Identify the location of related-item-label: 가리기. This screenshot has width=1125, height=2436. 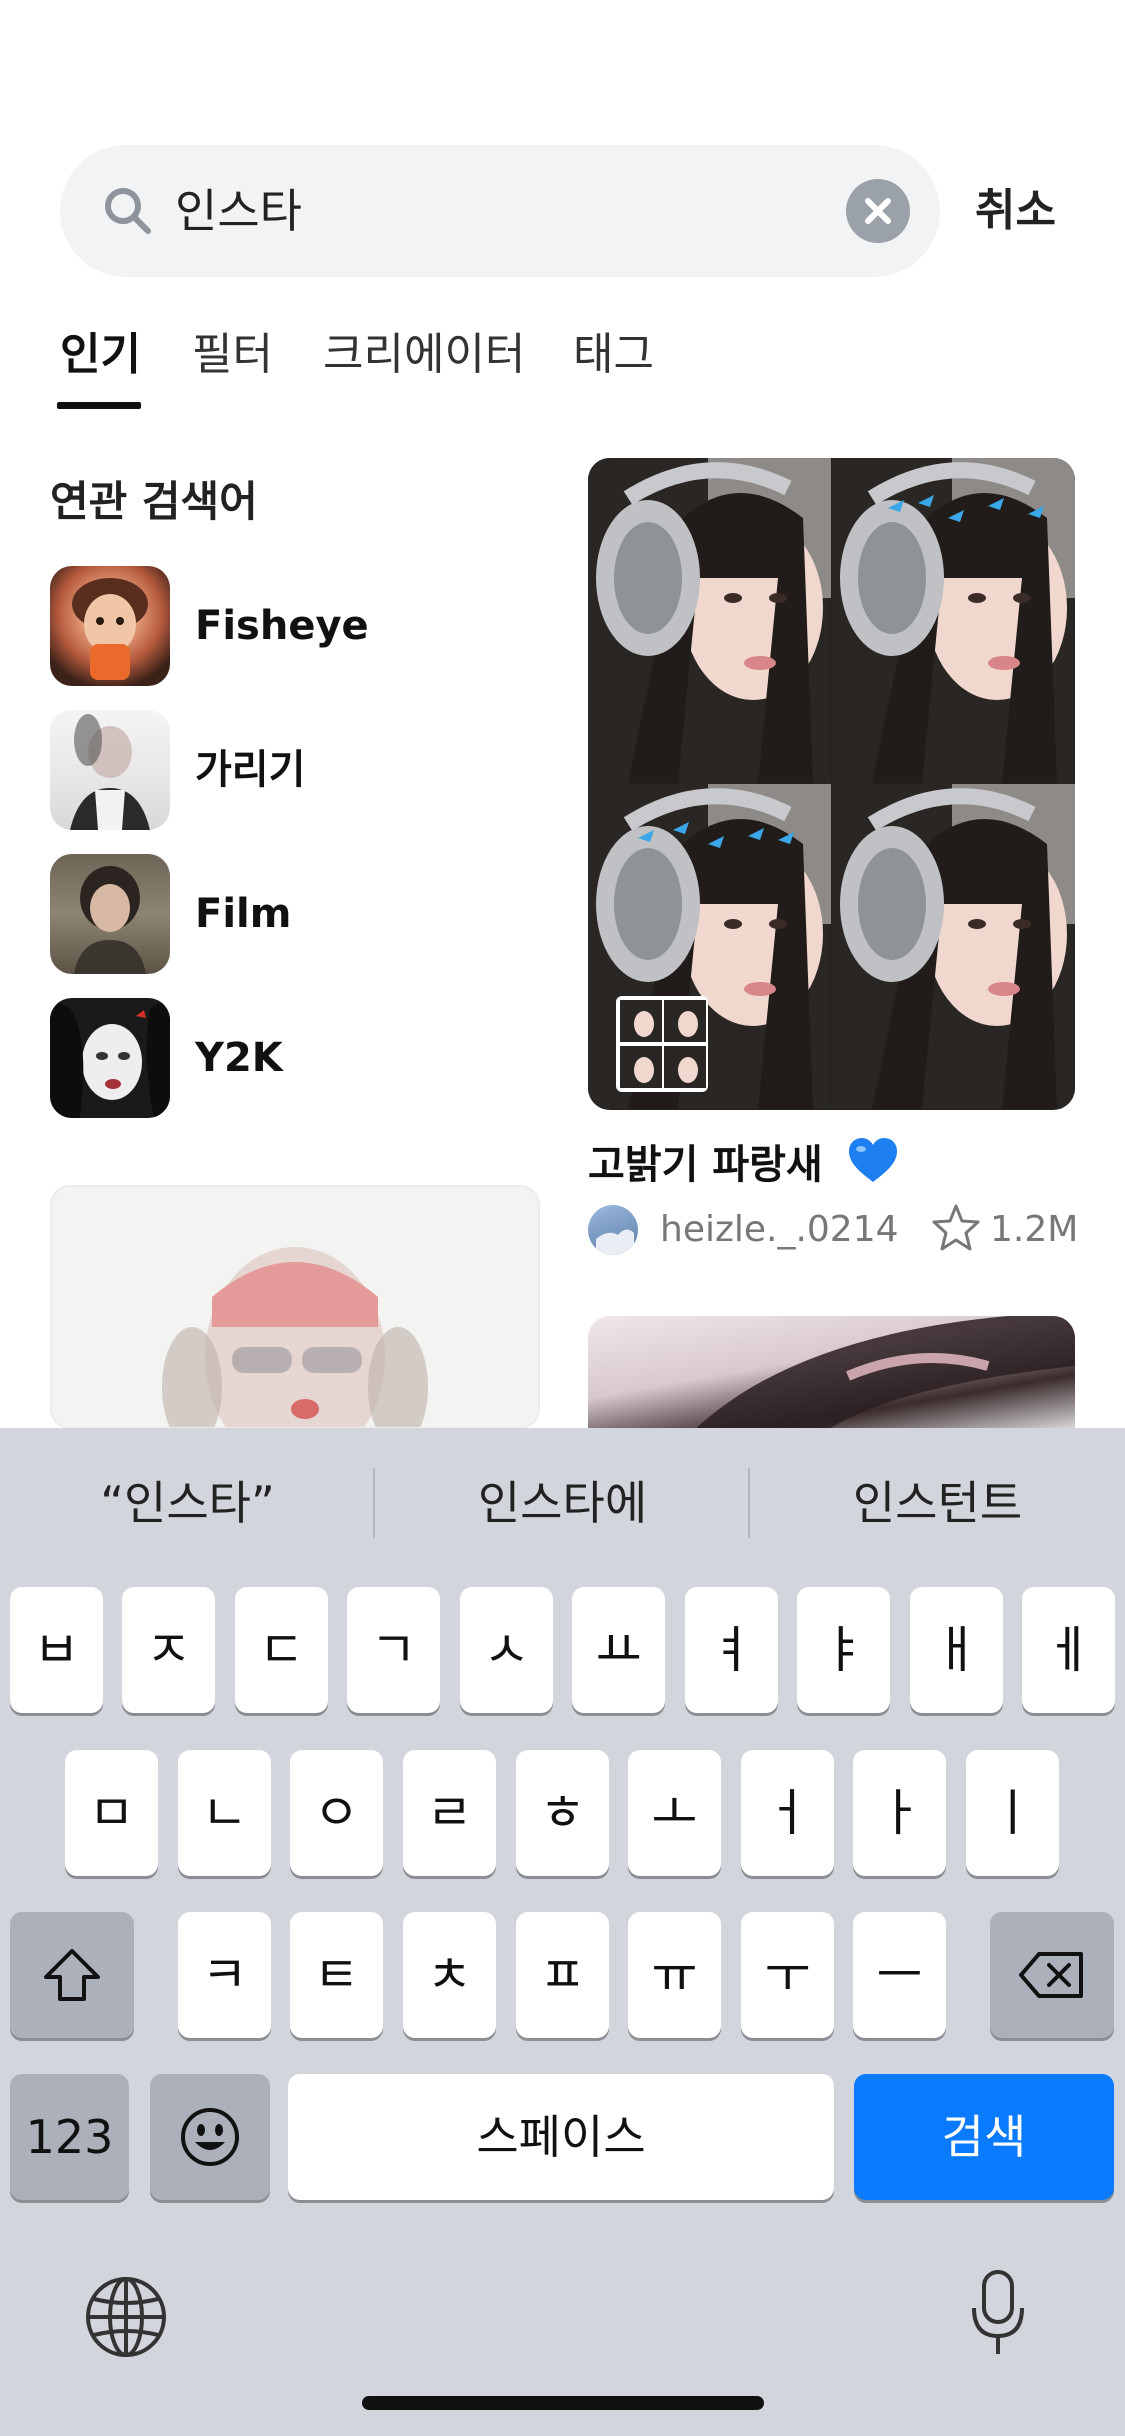
(250, 770).